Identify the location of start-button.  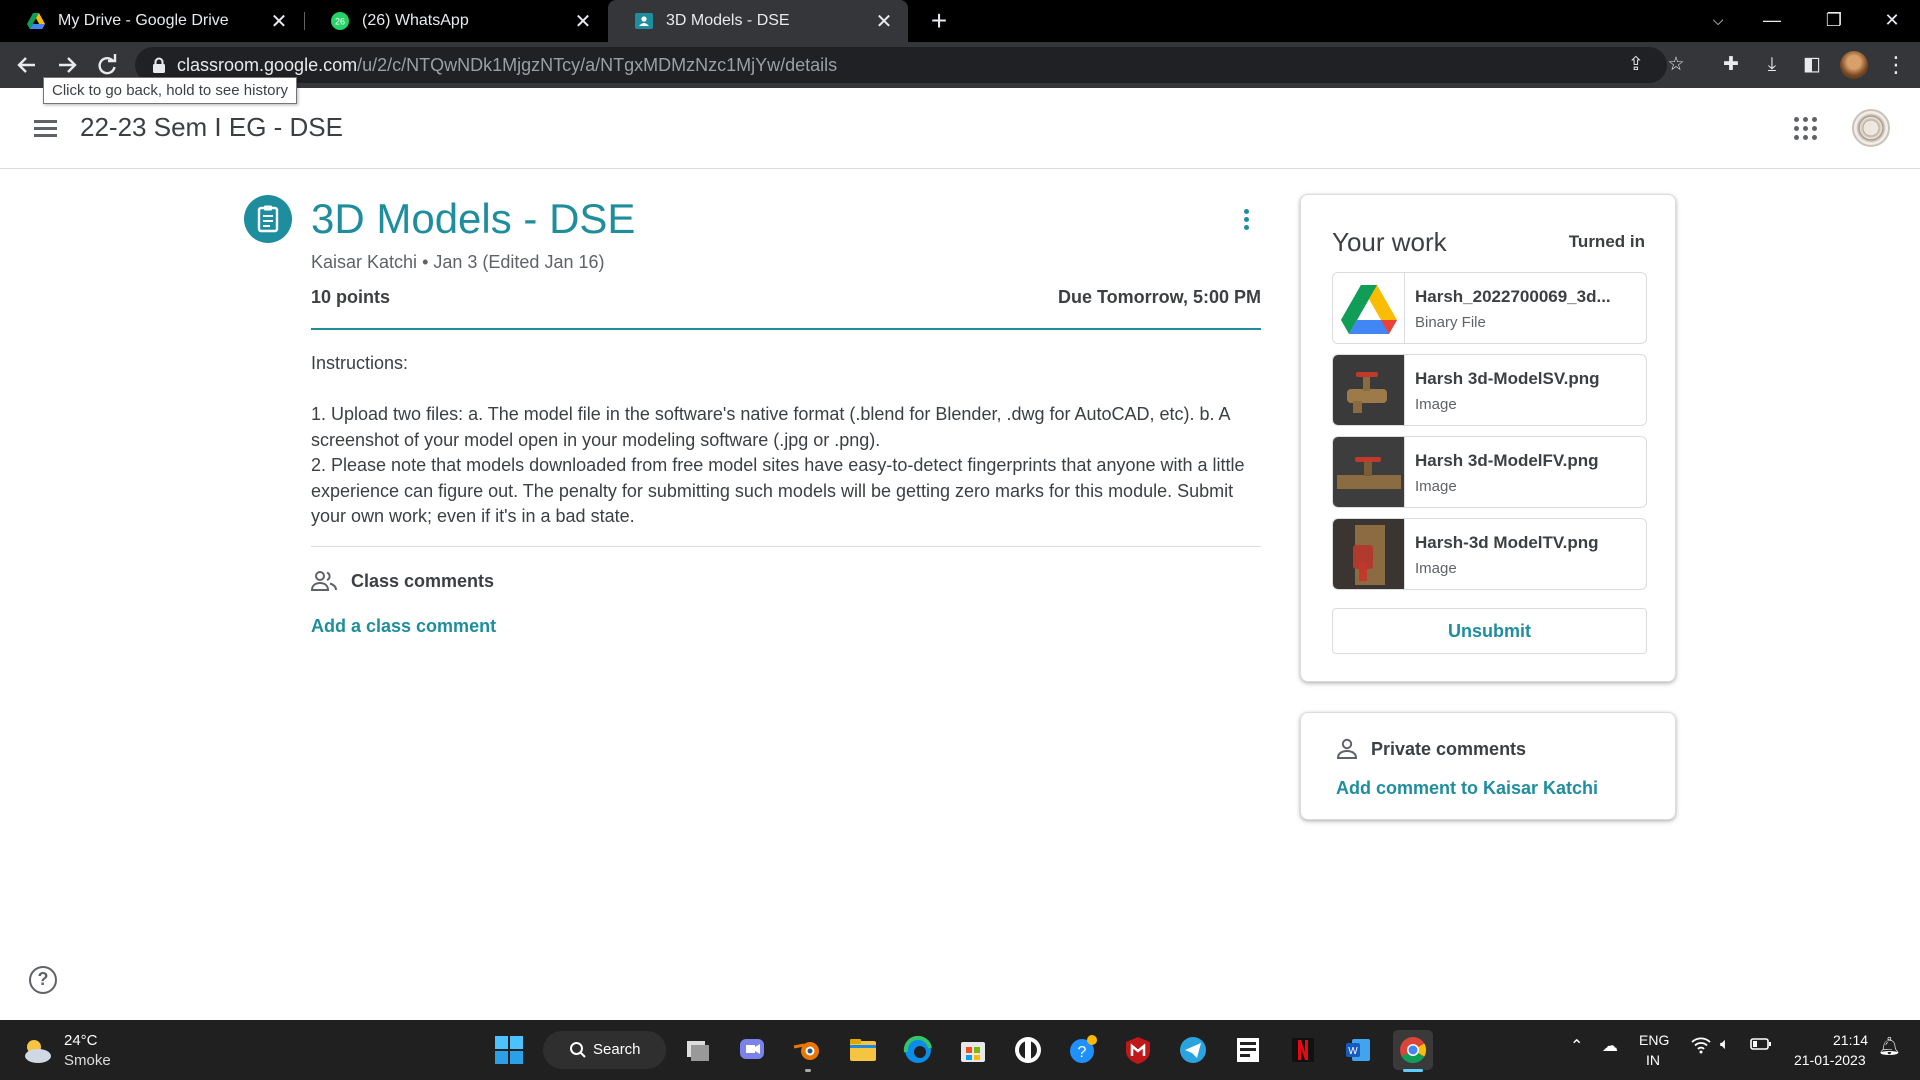
(509, 1050).